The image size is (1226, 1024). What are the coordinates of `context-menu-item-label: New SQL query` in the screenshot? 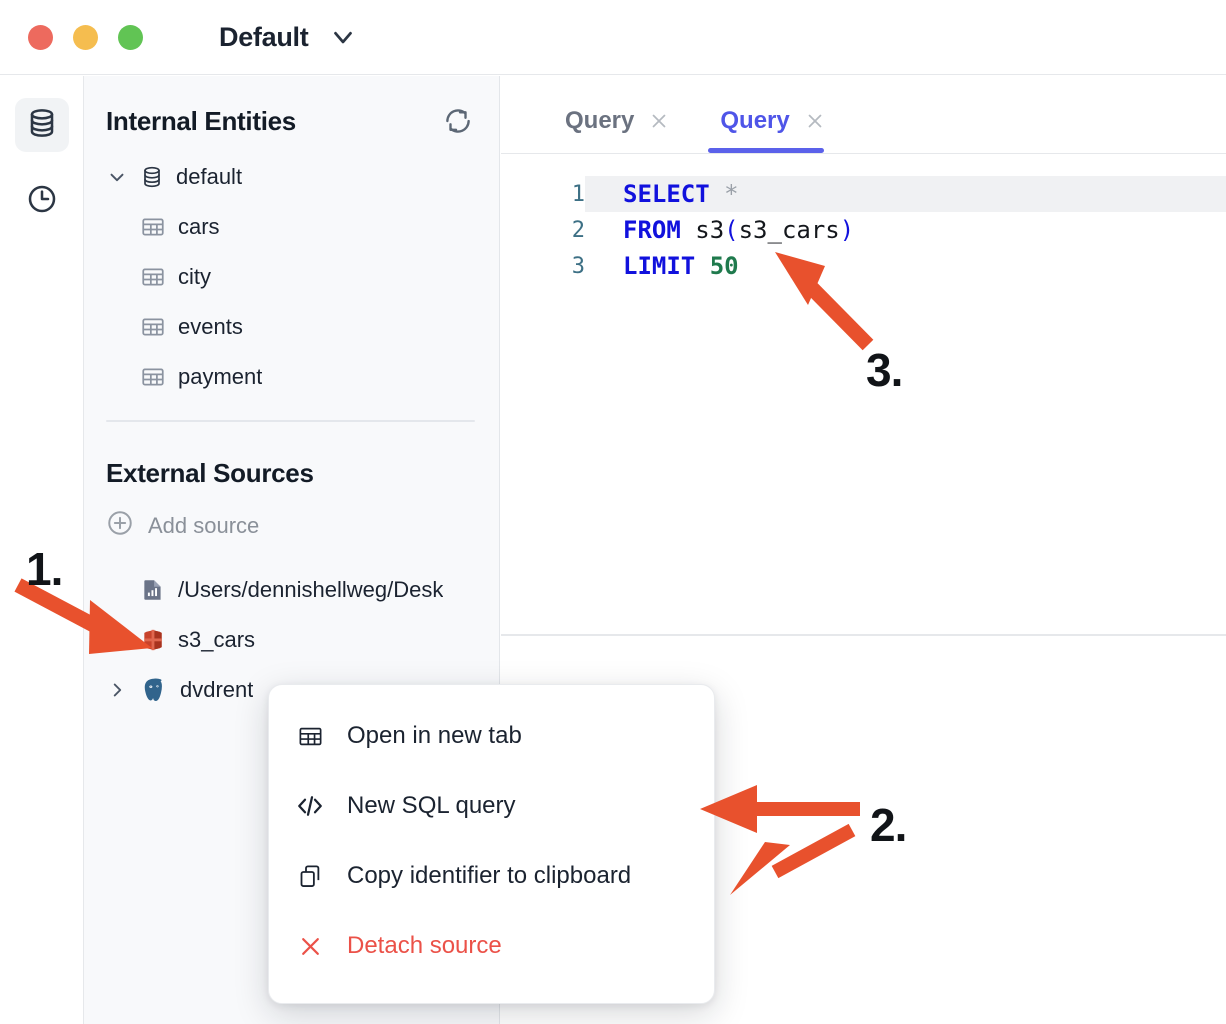 It's located at (431, 805).